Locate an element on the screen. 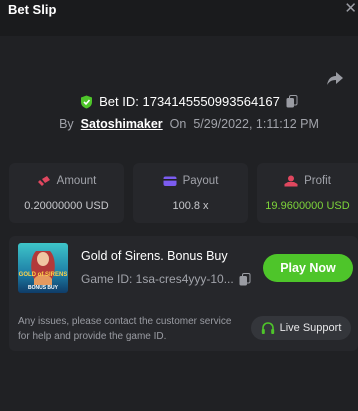 The width and height of the screenshot is (358, 411). live-support-label: Live Support is located at coordinates (310, 328).